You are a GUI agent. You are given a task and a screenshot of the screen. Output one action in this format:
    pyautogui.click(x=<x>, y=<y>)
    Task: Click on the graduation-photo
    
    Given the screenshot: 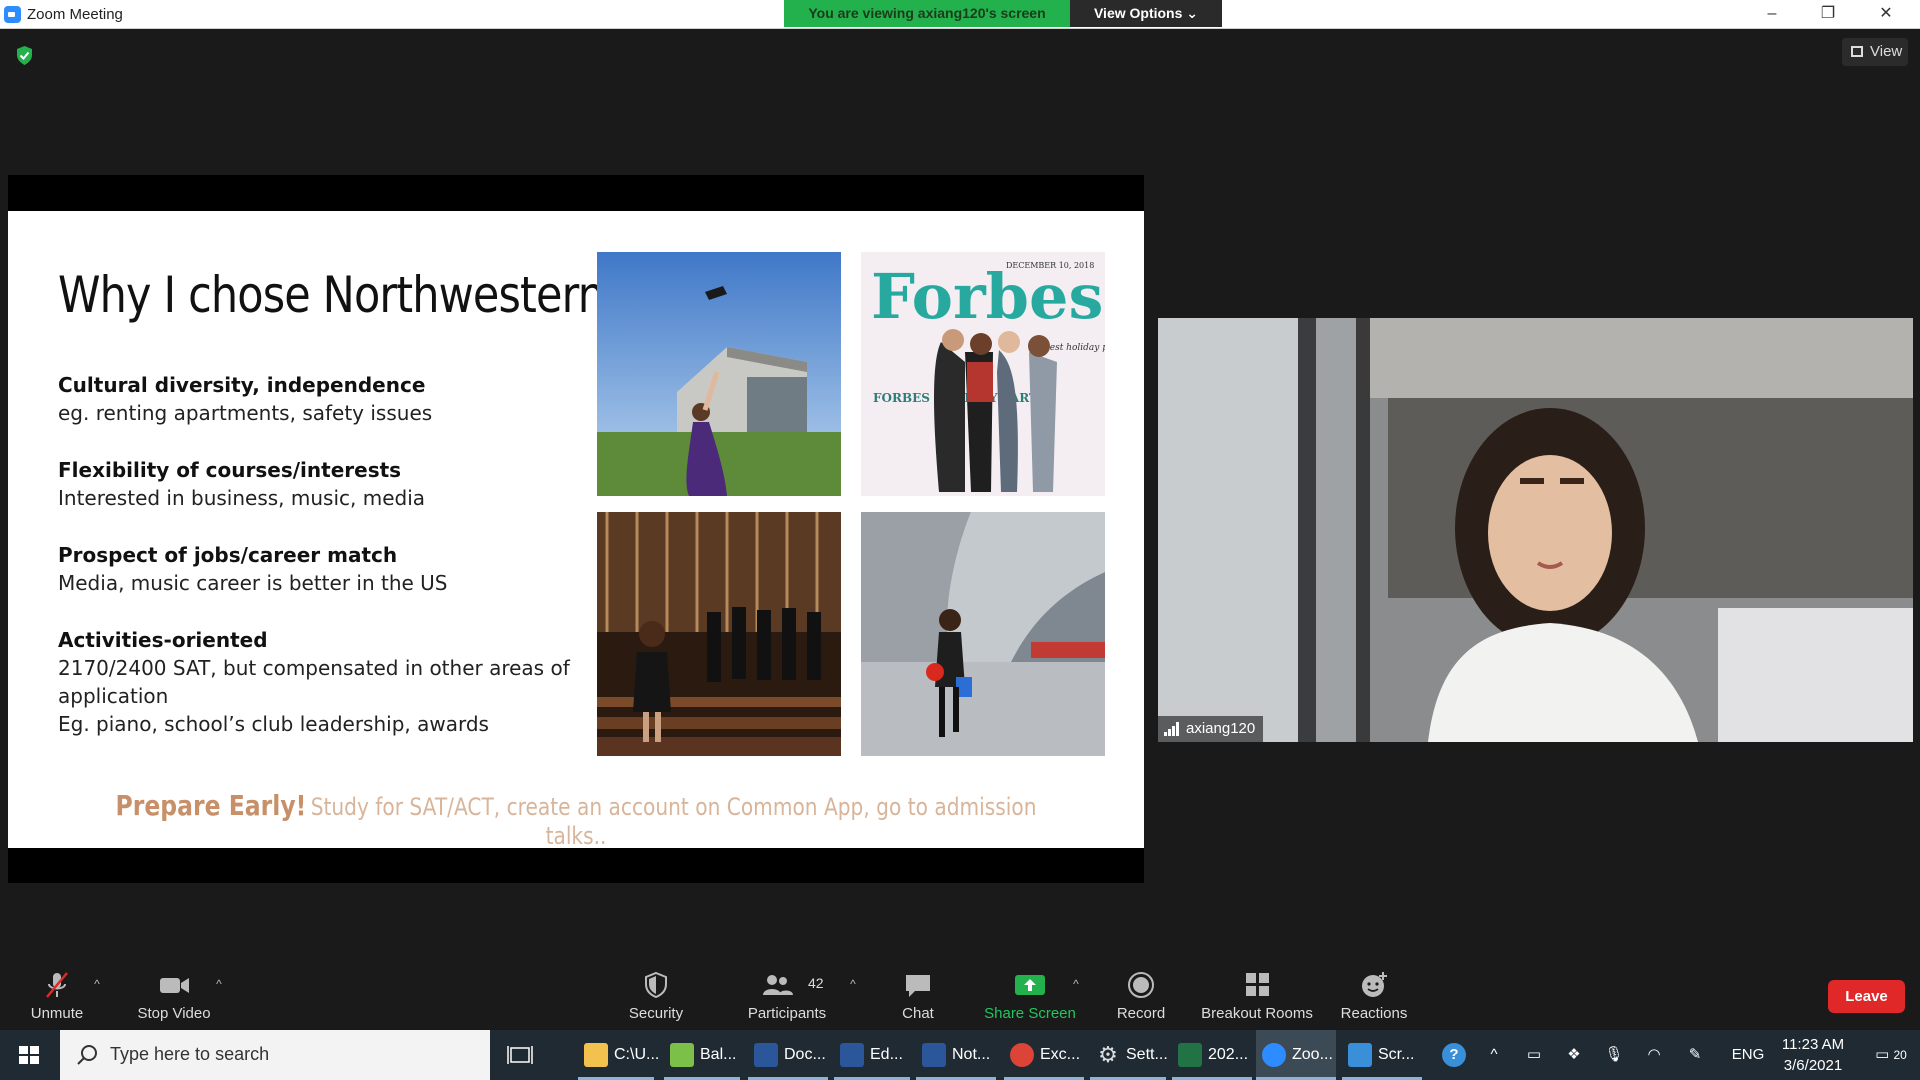 What is the action you would take?
    pyautogui.click(x=719, y=374)
    